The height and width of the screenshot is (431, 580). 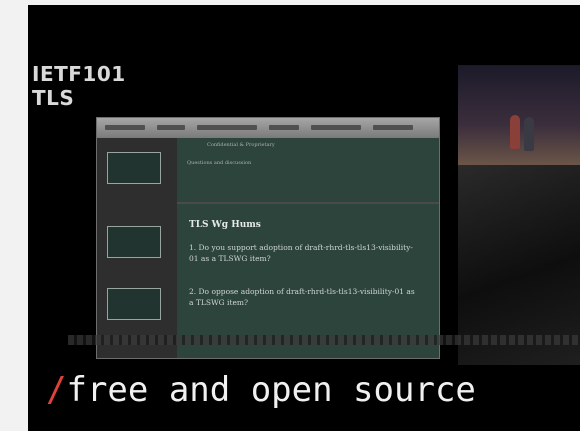 What do you see at coordinates (53, 98) in the screenshot?
I see `stream-label-session: TLS` at bounding box center [53, 98].